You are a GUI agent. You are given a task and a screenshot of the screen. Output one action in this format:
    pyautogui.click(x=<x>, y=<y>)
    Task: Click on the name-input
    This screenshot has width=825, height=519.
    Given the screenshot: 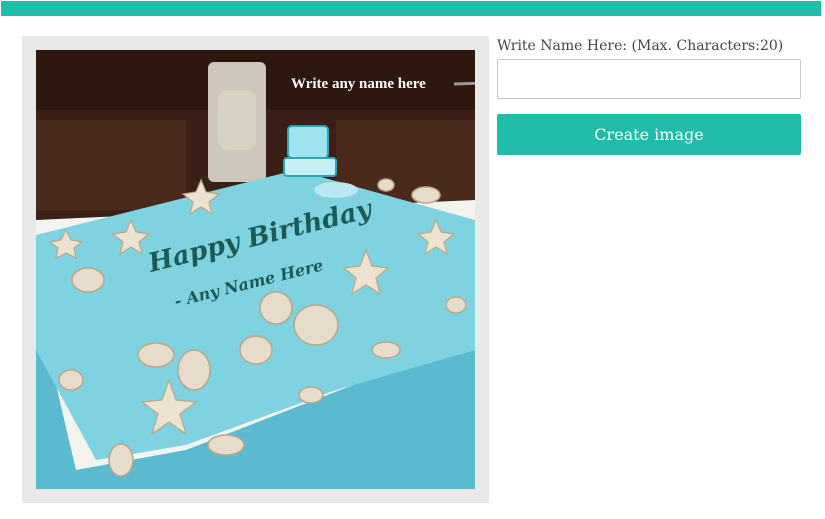 What is the action you would take?
    pyautogui.click(x=649, y=79)
    